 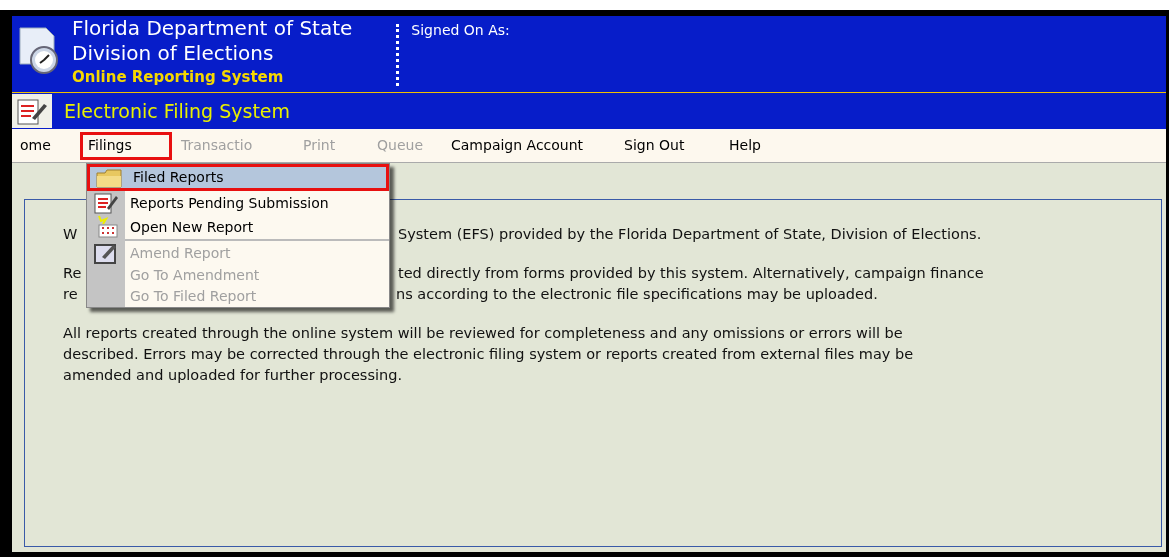 What do you see at coordinates (50, 145) in the screenshot?
I see `nav-item: ome` at bounding box center [50, 145].